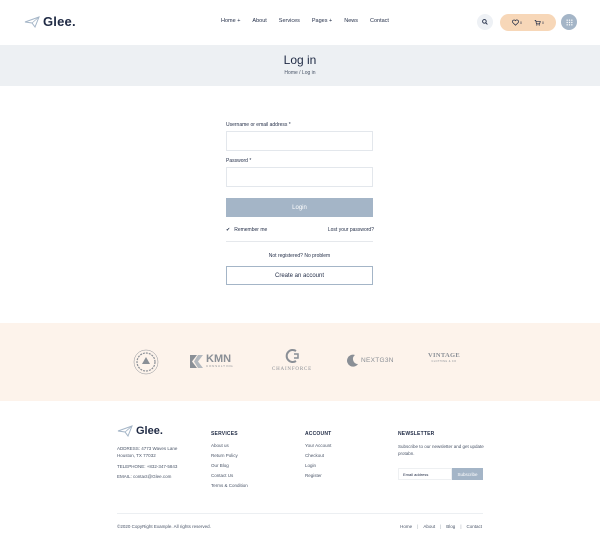 The image size is (600, 536). Describe the element at coordinates (222, 475) in the screenshot. I see `footer-link-contact: Contact Us` at that location.